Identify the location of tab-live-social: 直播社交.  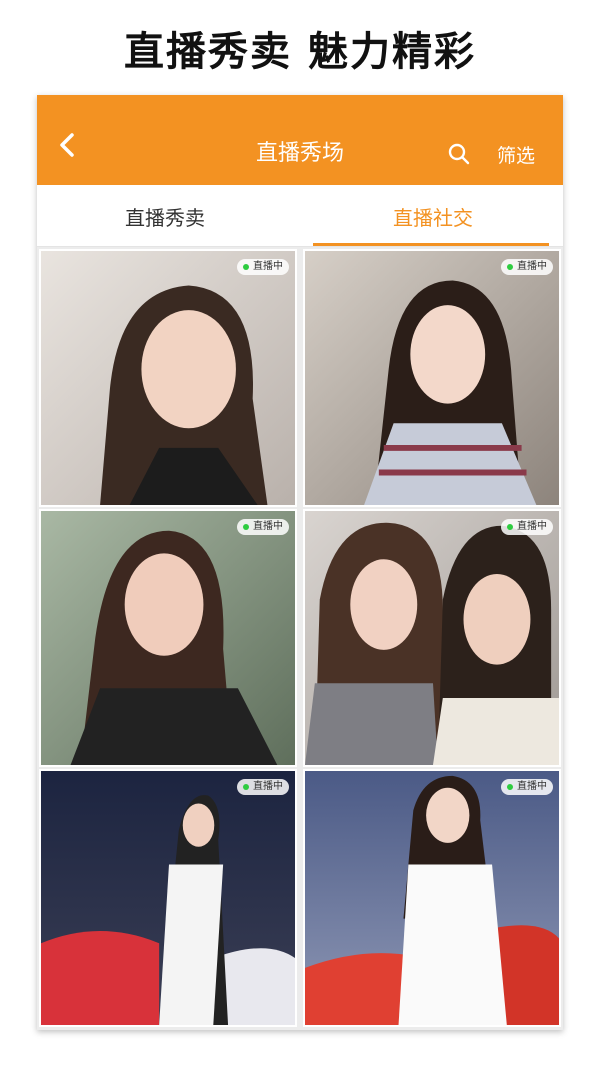
(433, 216).